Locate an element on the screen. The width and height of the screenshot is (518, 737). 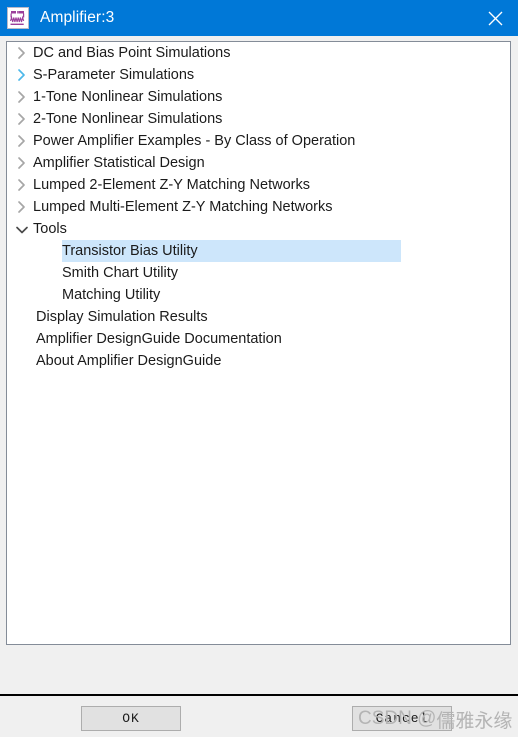
amplifier-schematic-icon is located at coordinates (18, 18).